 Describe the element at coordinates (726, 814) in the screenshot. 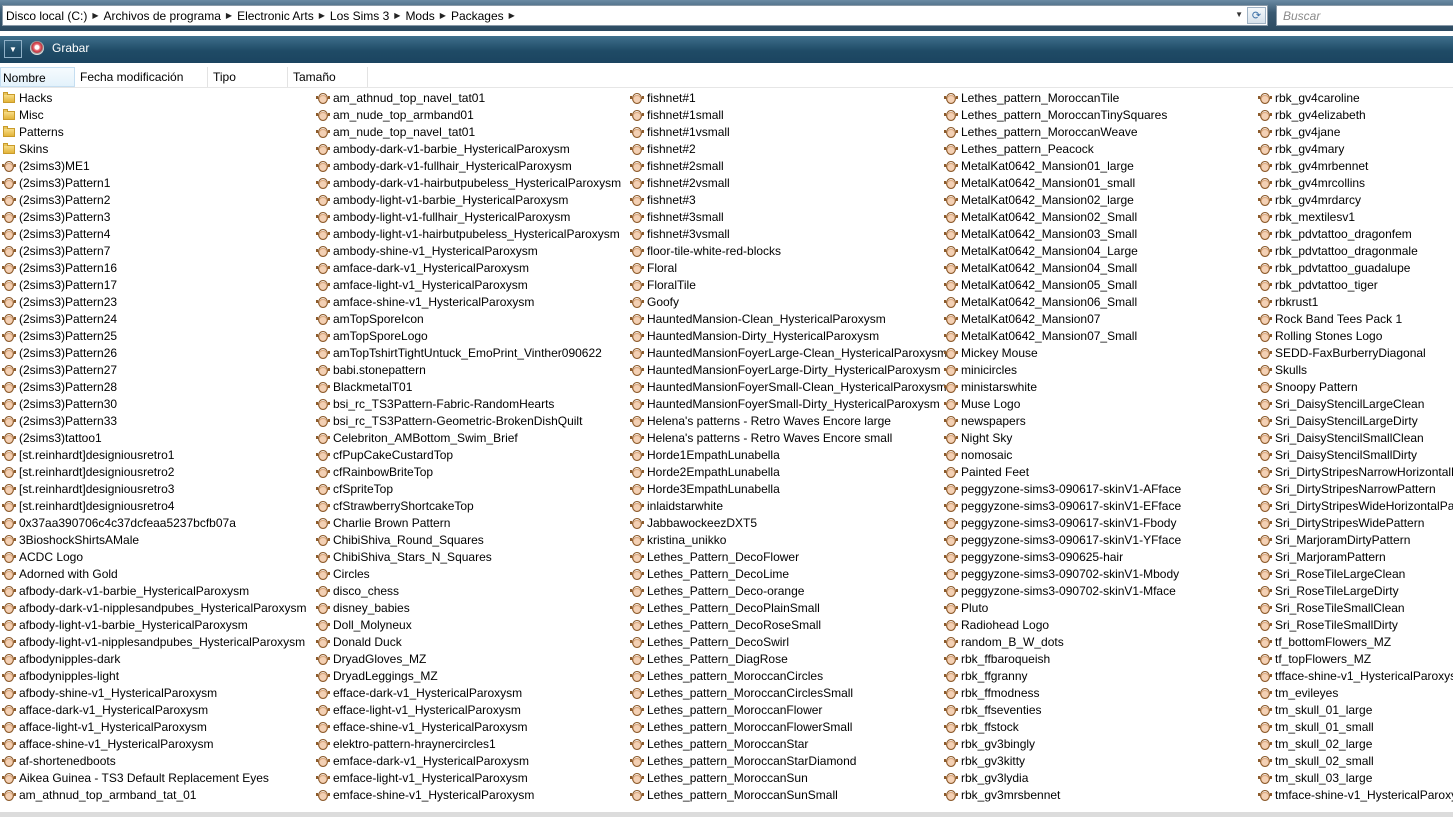

I see `horizontal-scrollbar` at that location.